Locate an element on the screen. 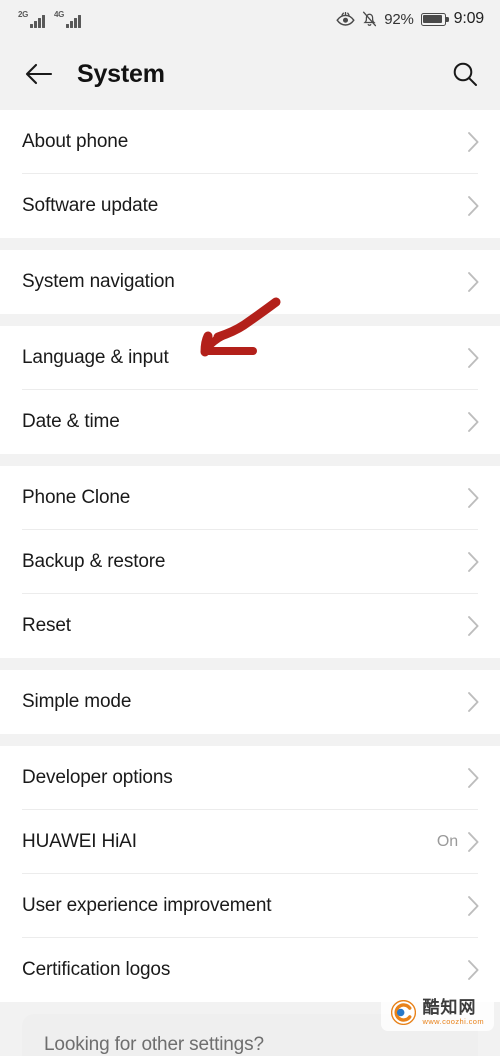 Image resolution: width=500 pixels, height=1056 pixels. back-arrow-icon is located at coordinates (39, 74).